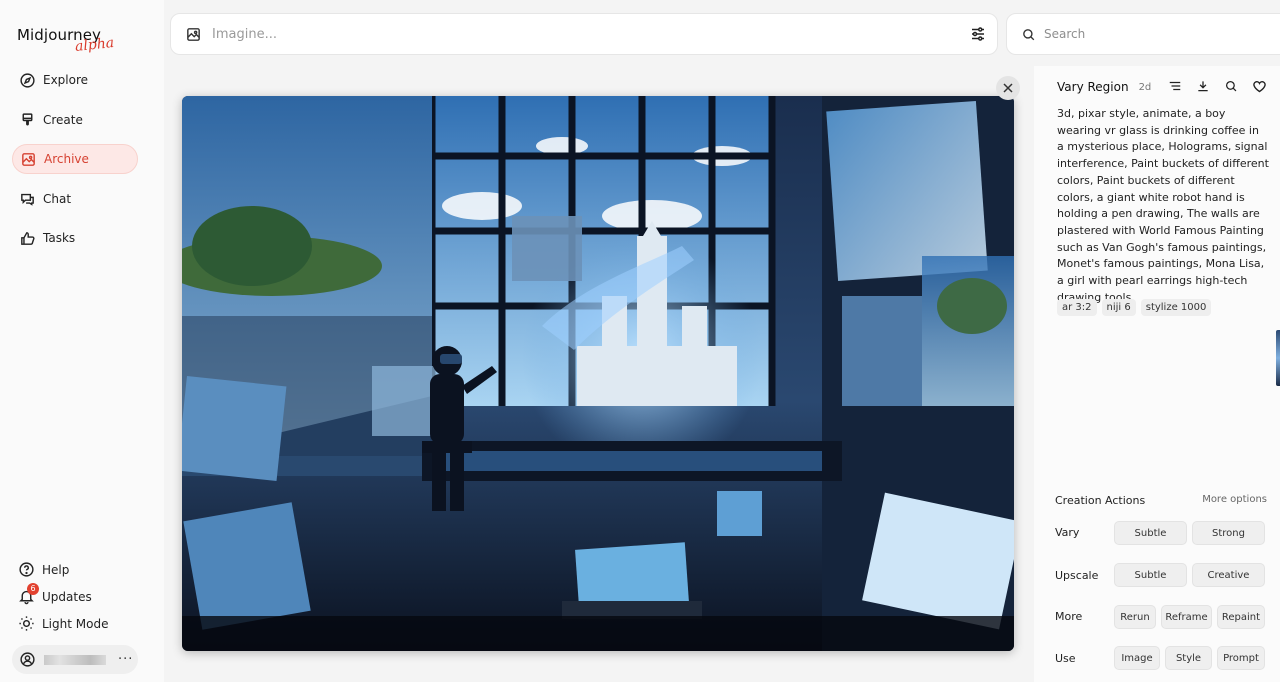  What do you see at coordinates (1150, 575) in the screenshot?
I see `upscale-subtle-button: Subtle` at bounding box center [1150, 575].